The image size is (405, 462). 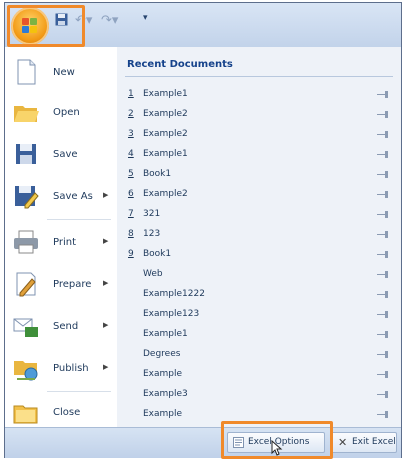 I want to click on menu-item-label: Print, so click(x=65, y=242).